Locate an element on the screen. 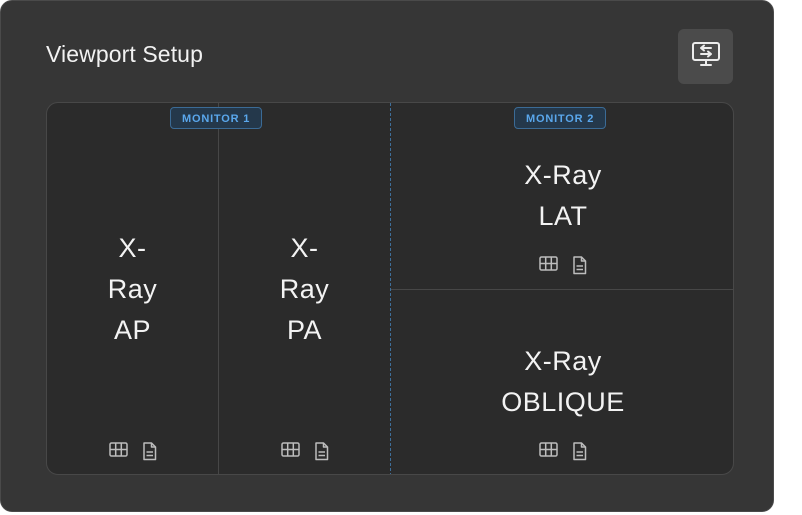 The height and width of the screenshot is (515, 802). monitor-1-badge: MONITOR 1 is located at coordinates (216, 118).